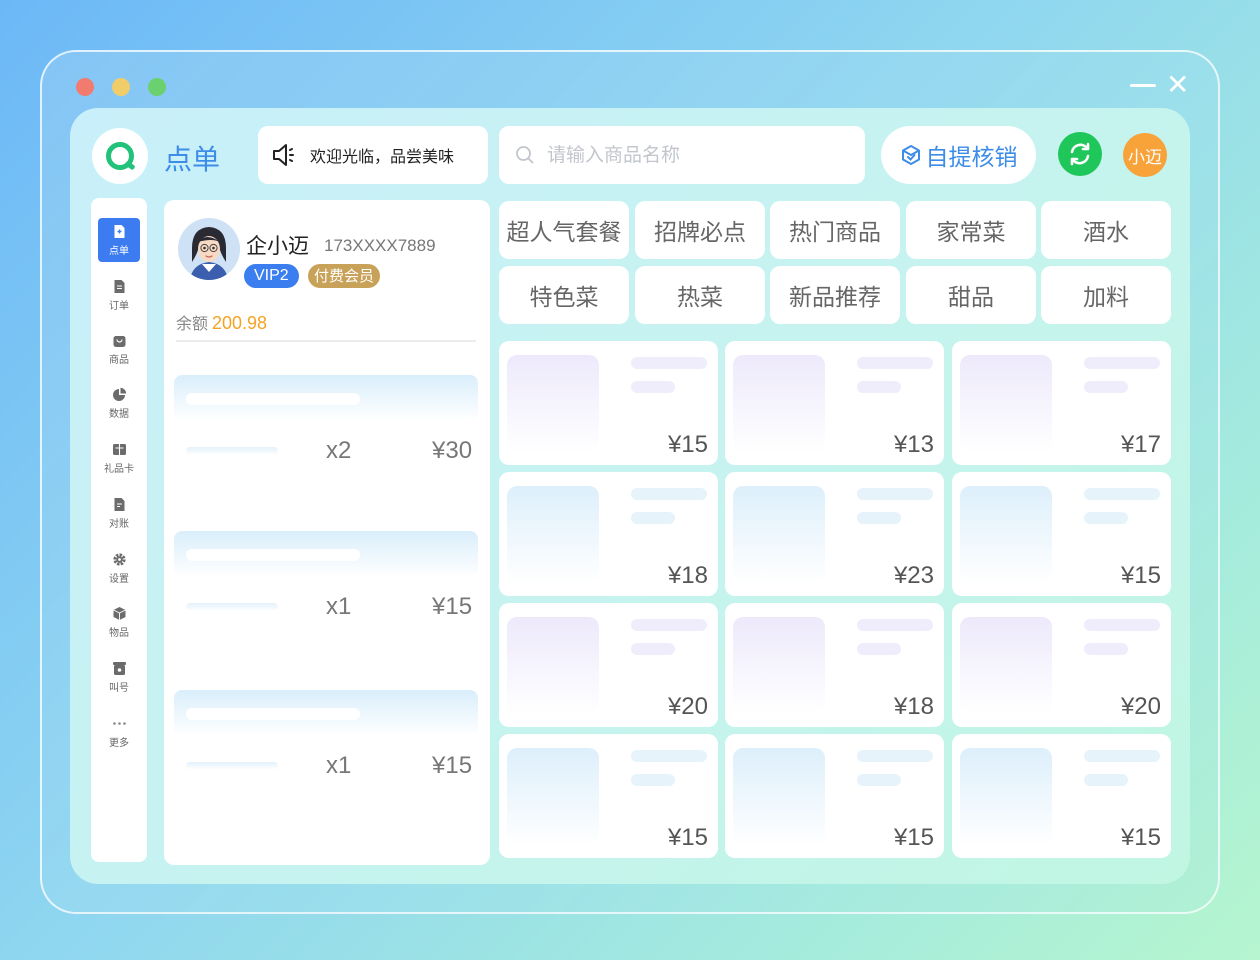  What do you see at coordinates (1106, 295) in the screenshot?
I see `category-tab: 加料` at bounding box center [1106, 295].